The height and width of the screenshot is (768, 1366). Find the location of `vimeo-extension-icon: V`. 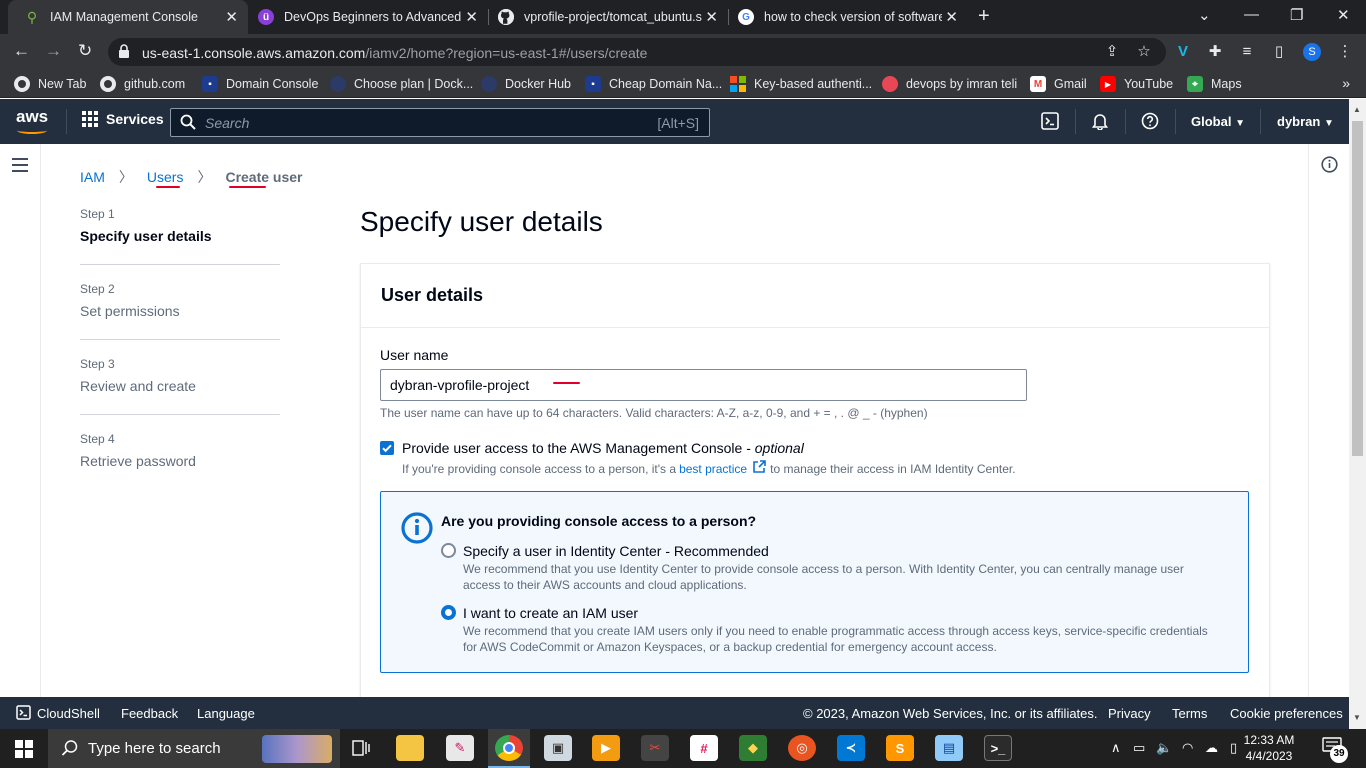

vimeo-extension-icon: V is located at coordinates (1183, 52).